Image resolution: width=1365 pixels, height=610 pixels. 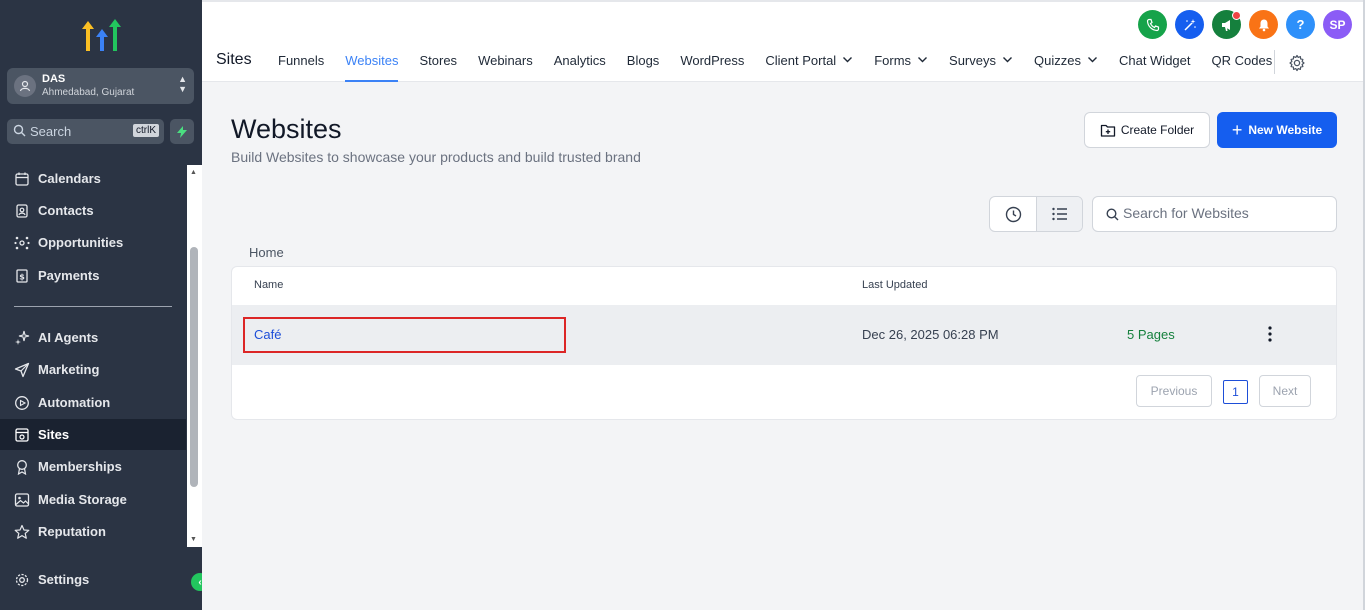 I want to click on clock-icon, so click(x=1013, y=214).